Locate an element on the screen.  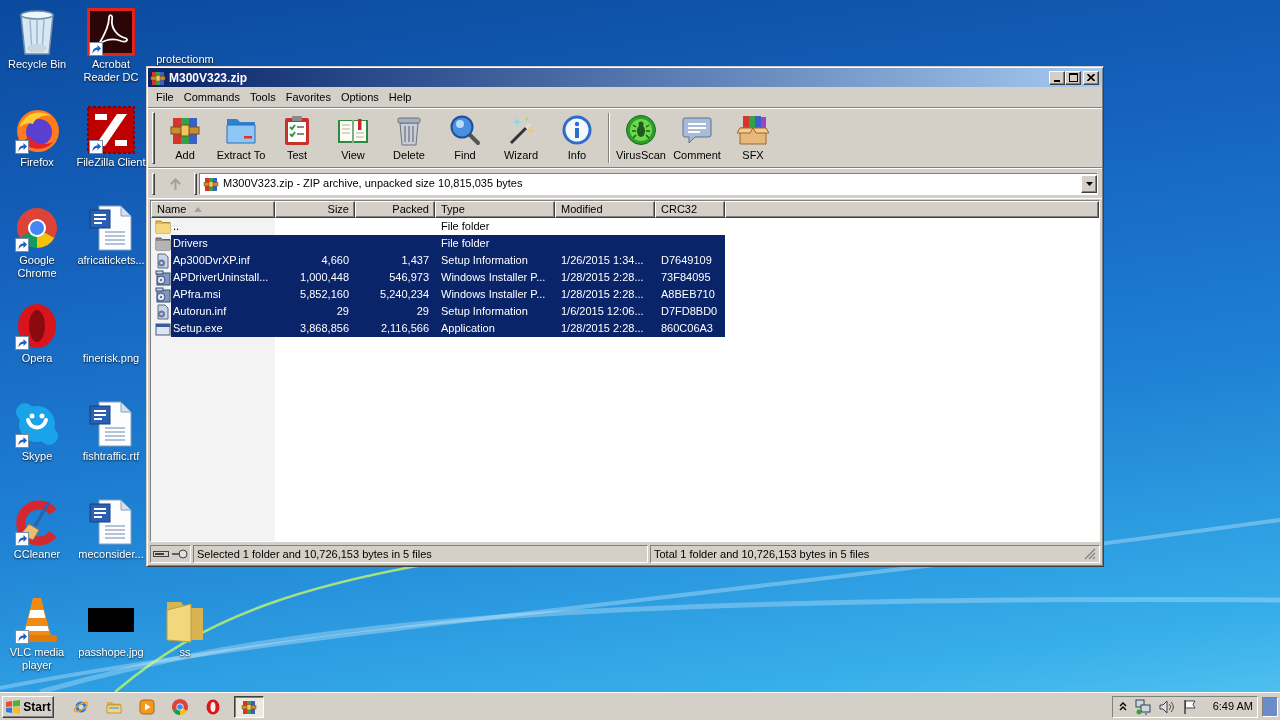
desktop-icon-label: FileZilla Client is located at coordinates (111, 162).